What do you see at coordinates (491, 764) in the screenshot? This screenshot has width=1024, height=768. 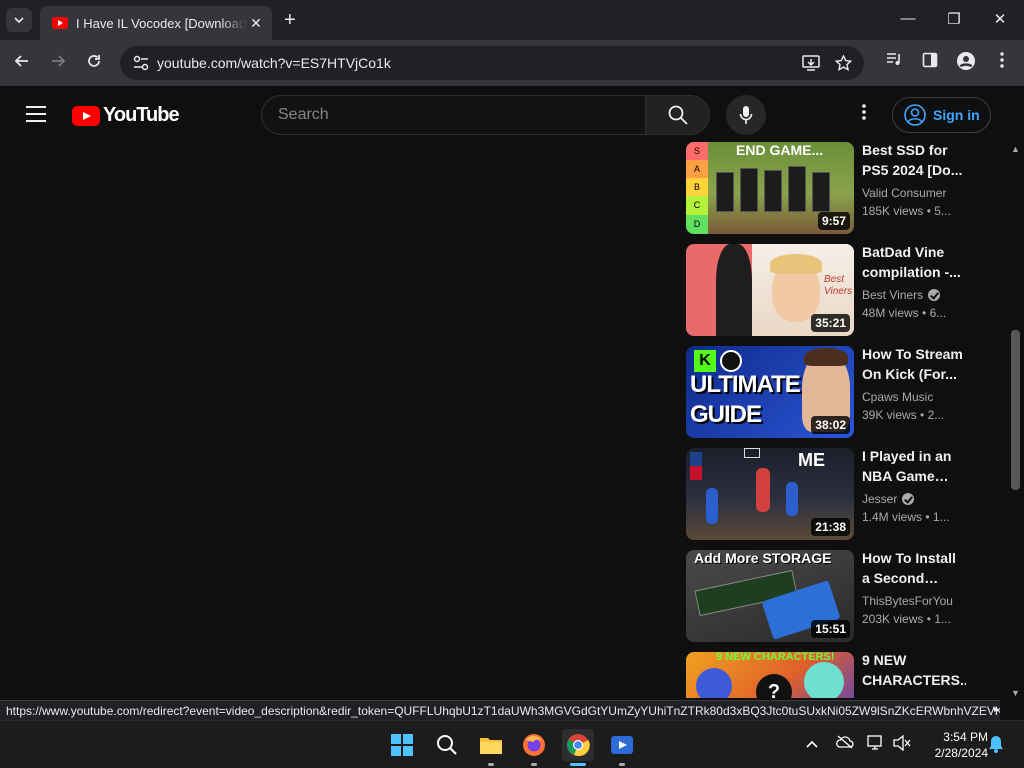 I see `running-indicator` at bounding box center [491, 764].